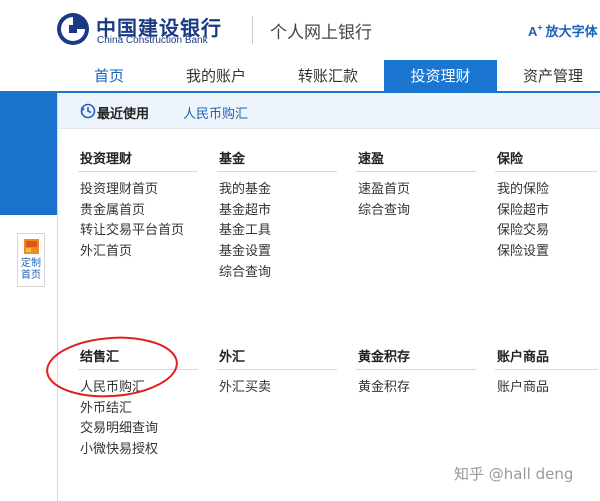 The height and width of the screenshot is (501, 600). What do you see at coordinates (31, 246) in the screenshot?
I see `custom-home-icon` at bounding box center [31, 246].